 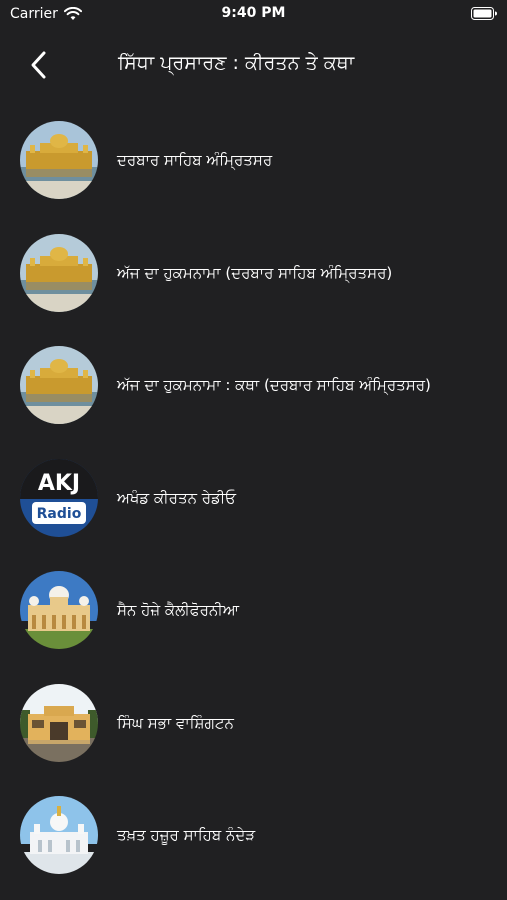 I want to click on channel-label: ਅਖੰਡ ਕੀਰਤਨ ਰੇਡੀਓ, so click(x=177, y=497).